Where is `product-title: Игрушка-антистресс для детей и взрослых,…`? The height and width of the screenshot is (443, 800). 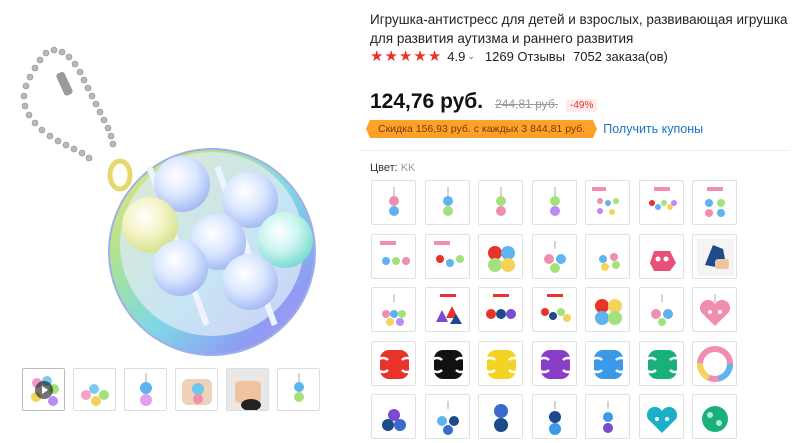
product-title: Игрушка-антистресс для детей и взрослых,… is located at coordinates (579, 29).